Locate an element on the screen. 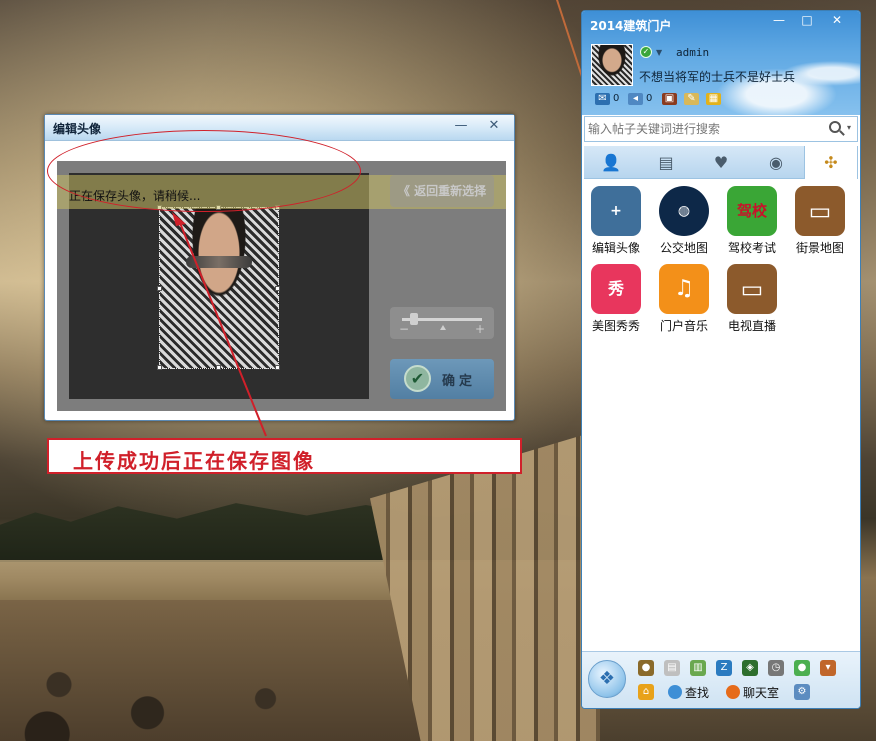  sound-count: 0 is located at coordinates (649, 98).